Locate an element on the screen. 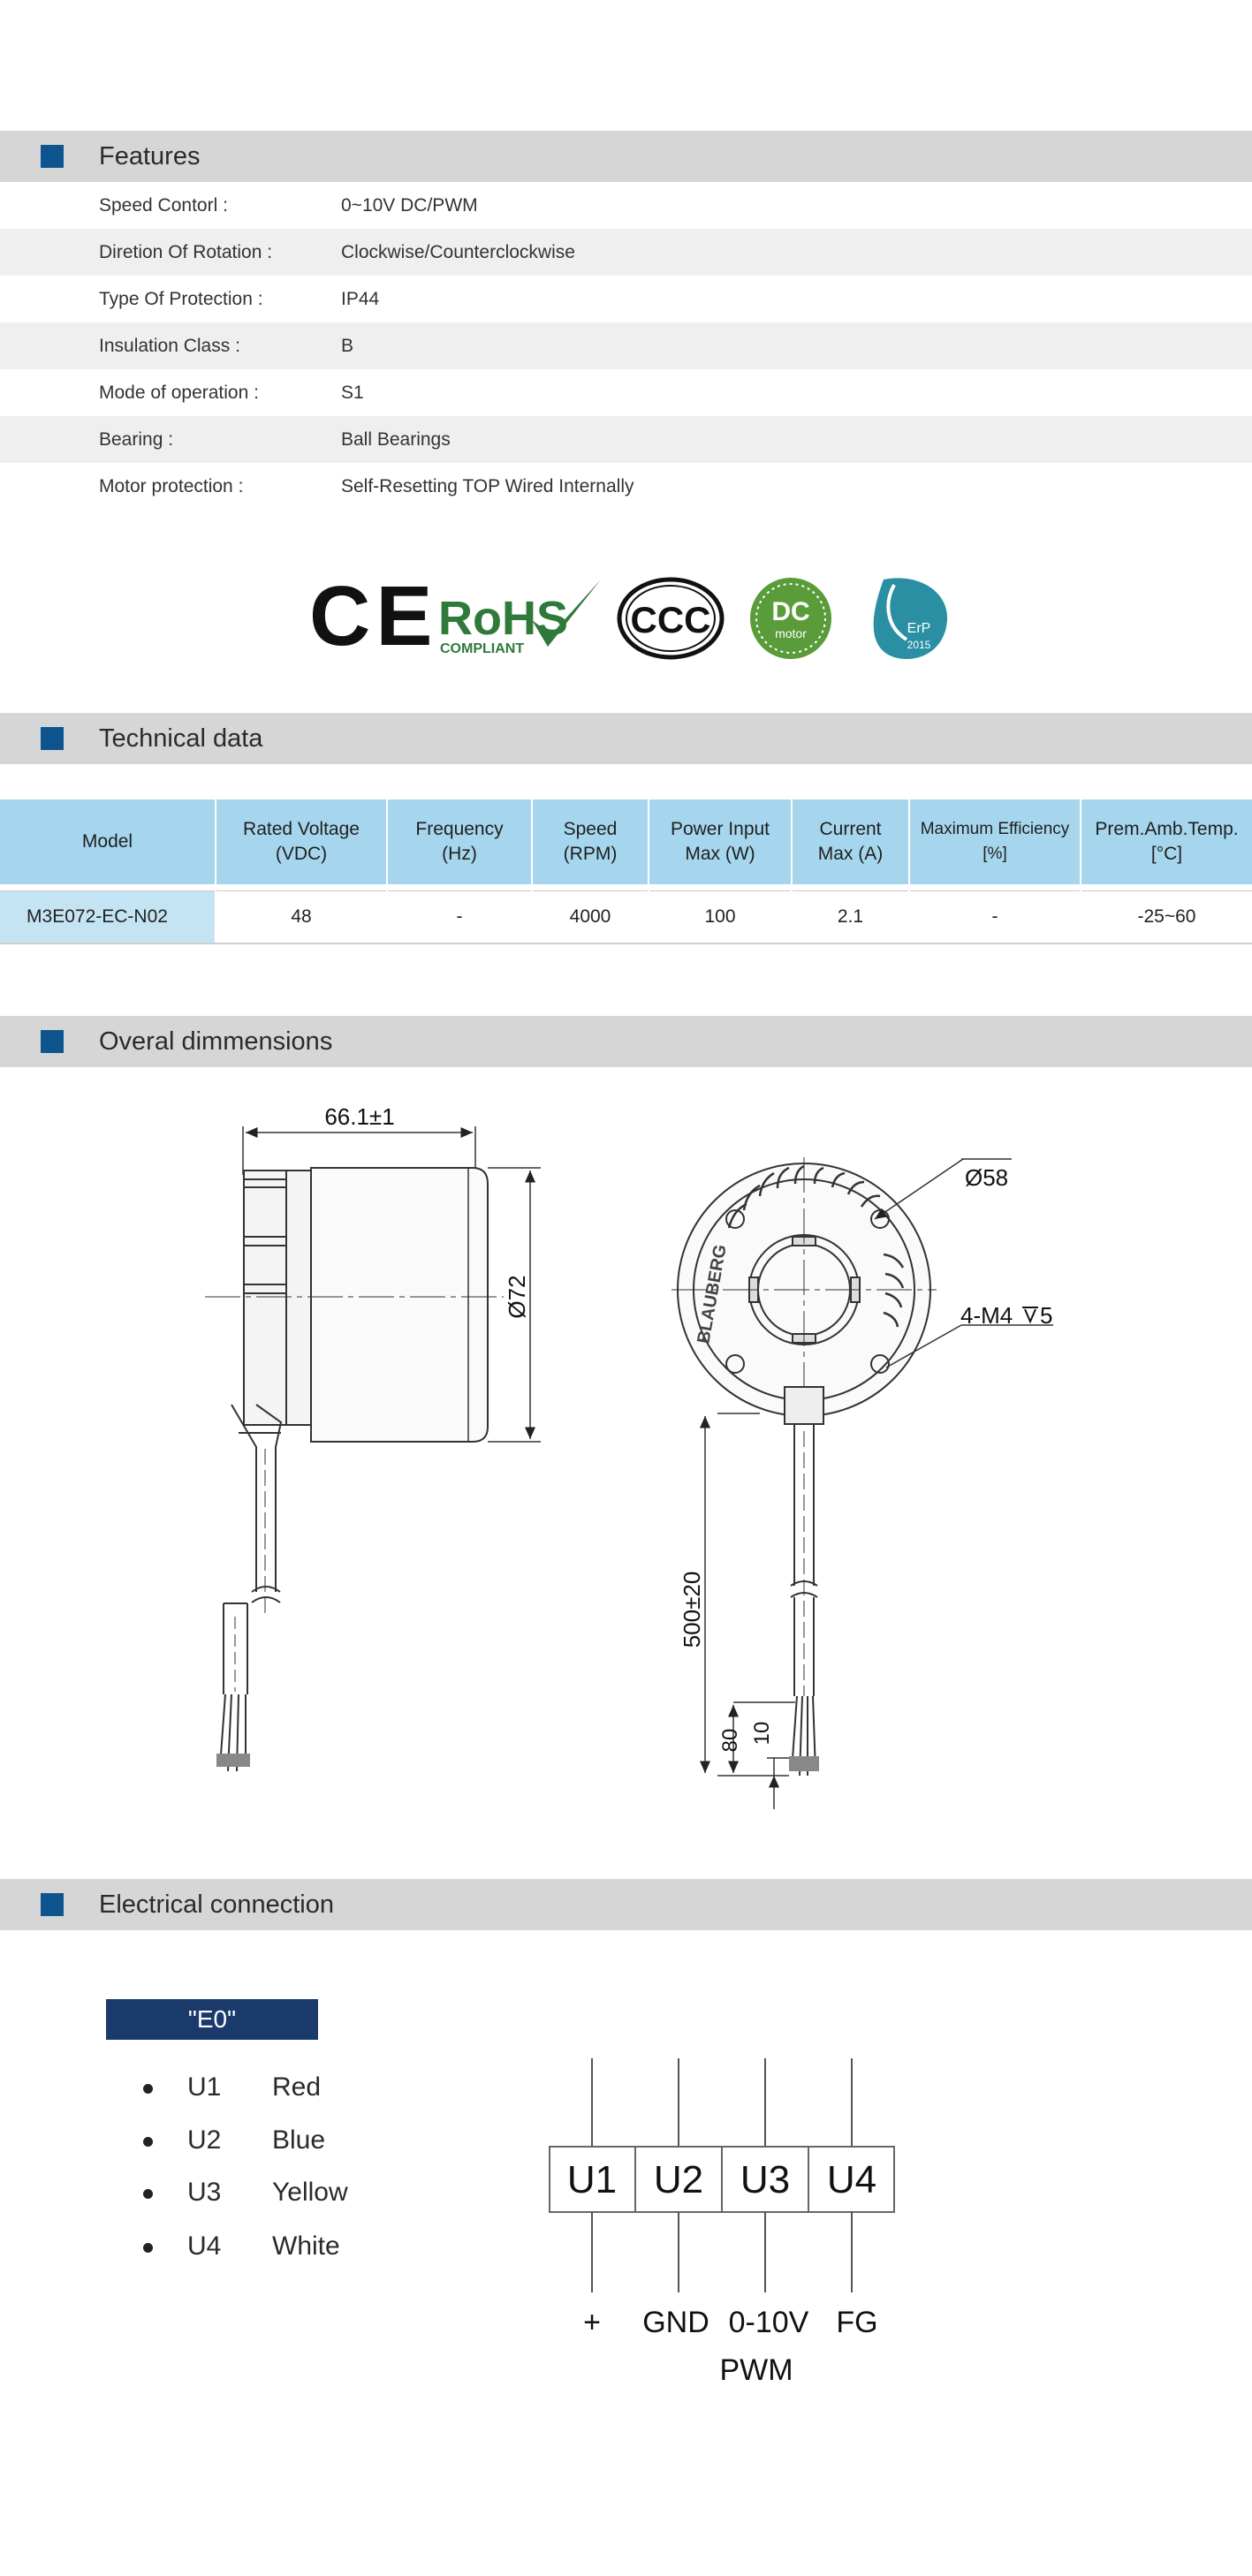 The height and width of the screenshot is (2576, 1252). svg-text: motor is located at coordinates (791, 633).